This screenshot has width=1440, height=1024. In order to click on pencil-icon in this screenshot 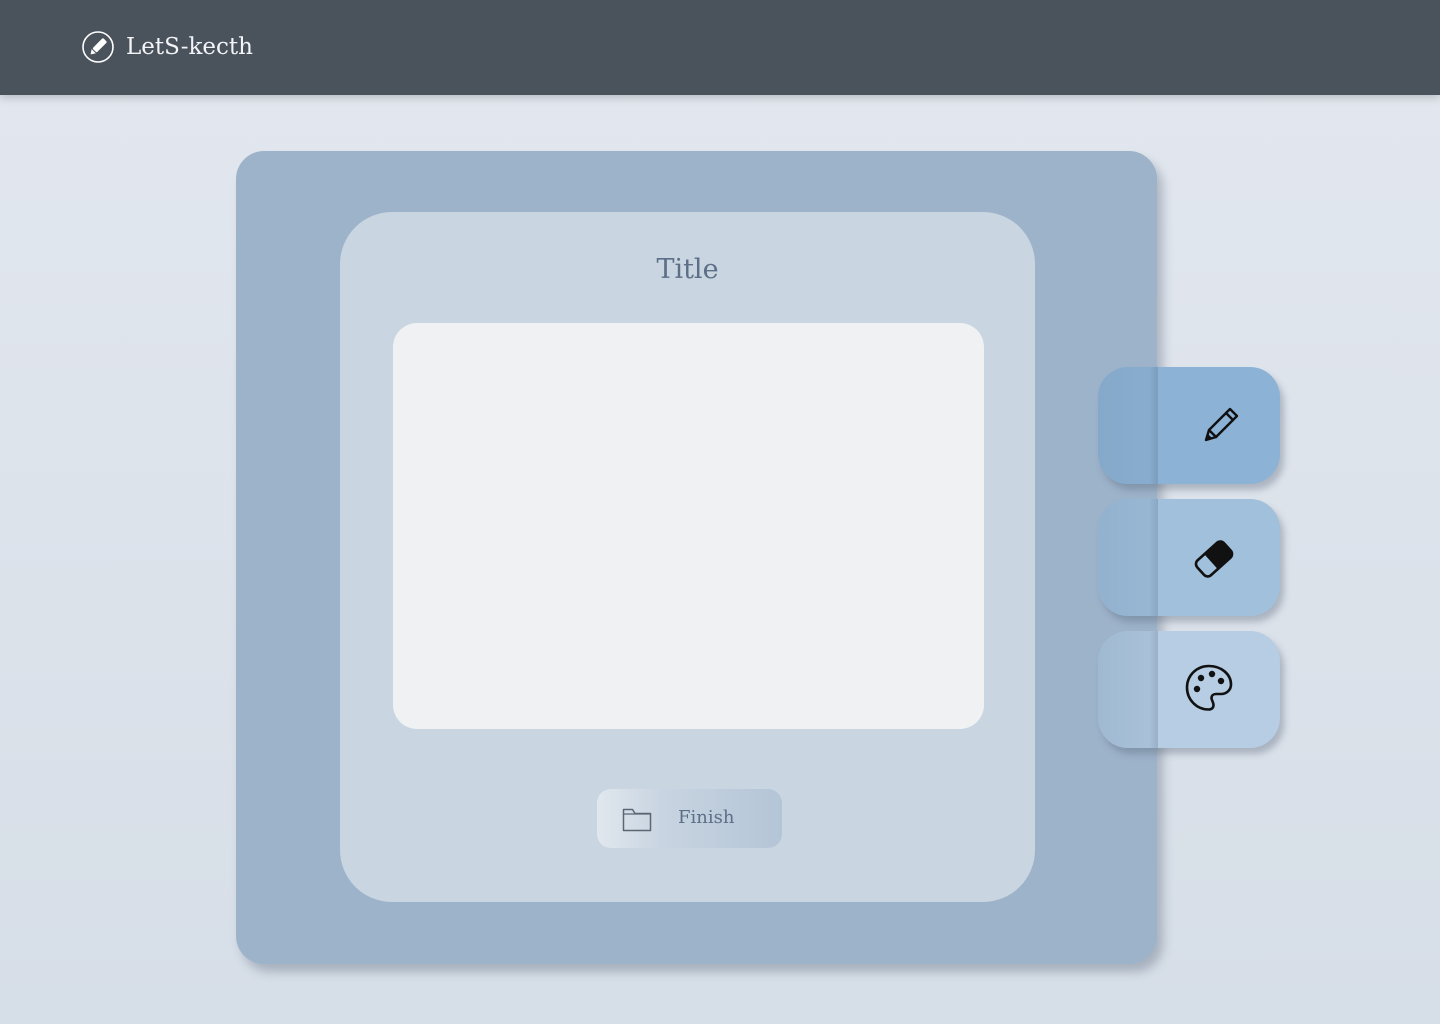, I will do `click(1221, 424)`.